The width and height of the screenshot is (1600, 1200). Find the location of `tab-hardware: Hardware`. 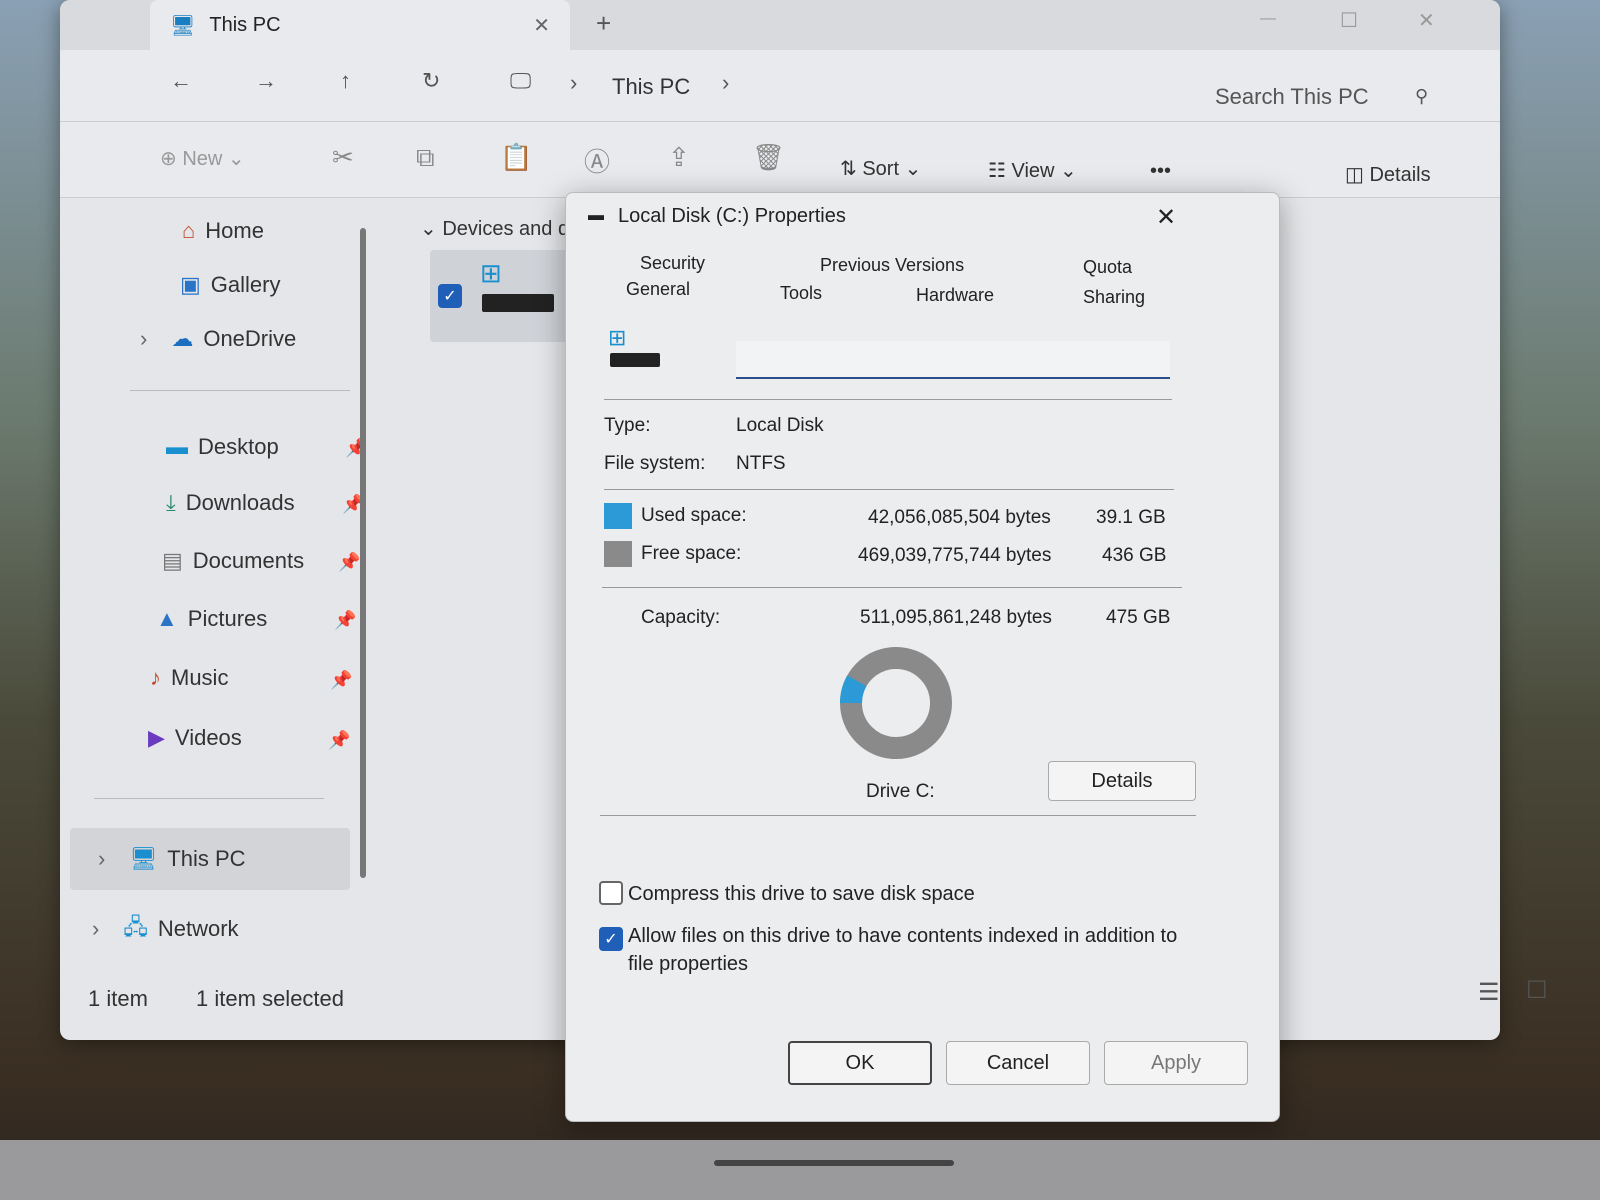

tab-hardware: Hardware is located at coordinates (955, 295).